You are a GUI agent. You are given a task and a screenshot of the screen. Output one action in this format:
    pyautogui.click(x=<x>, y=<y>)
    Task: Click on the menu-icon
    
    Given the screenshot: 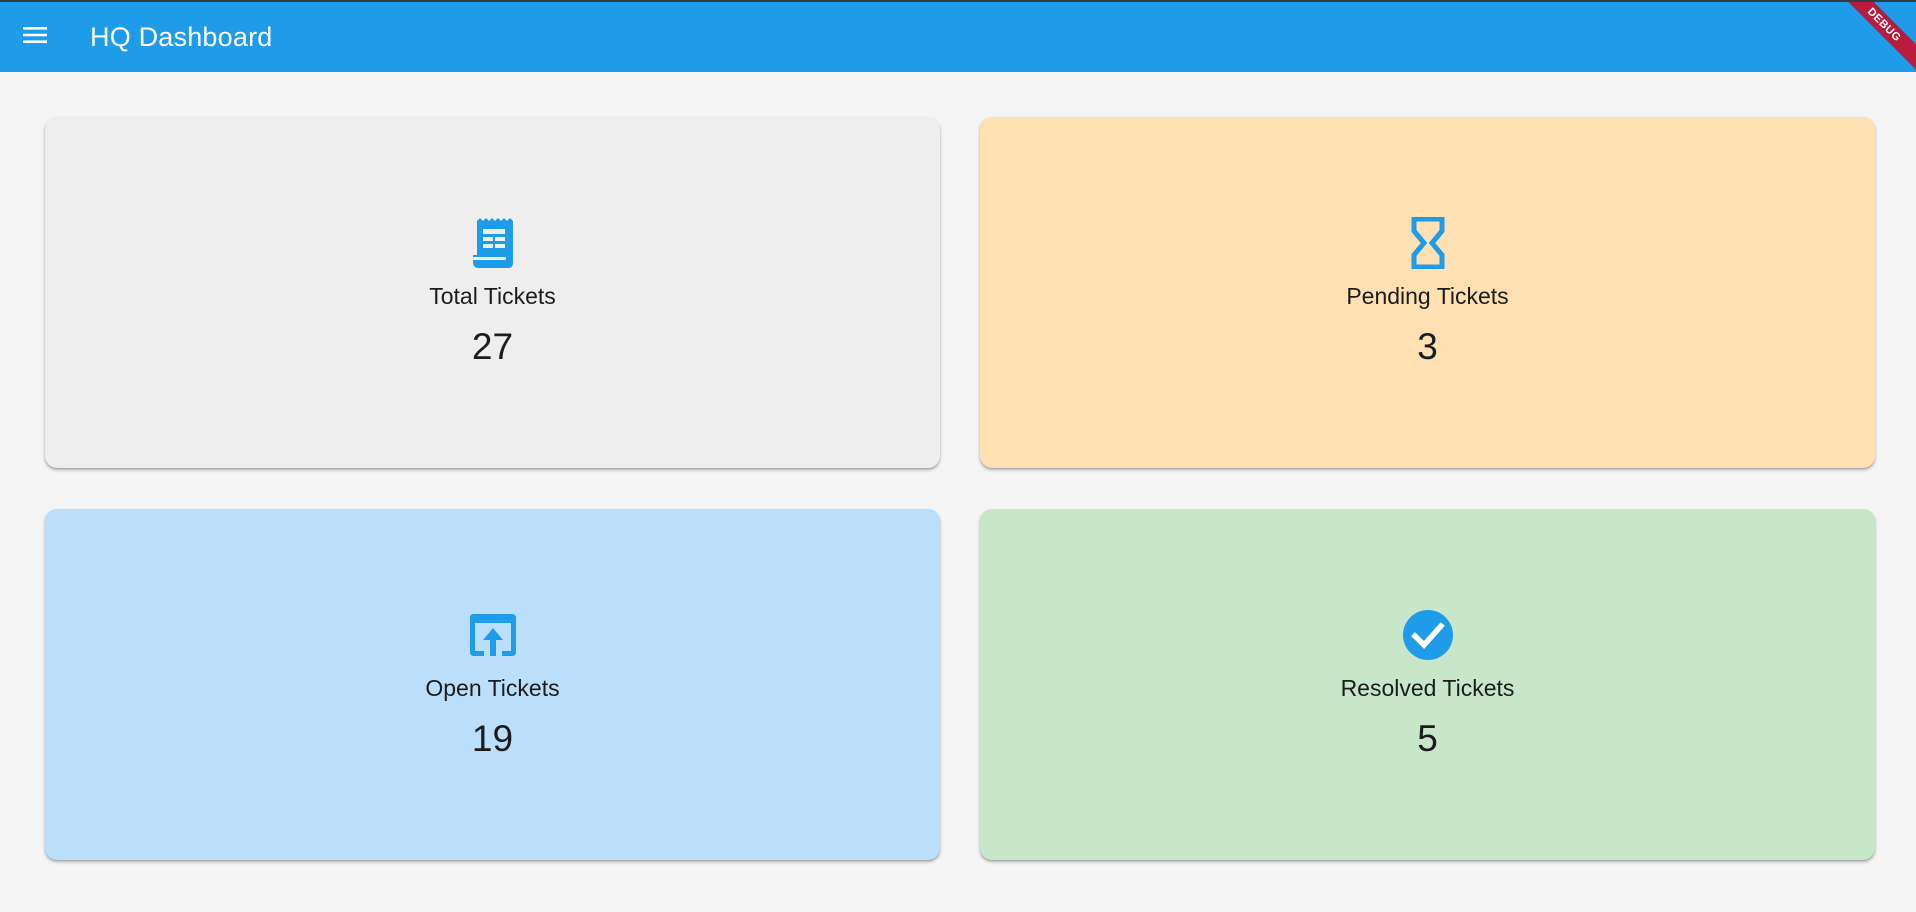 What is the action you would take?
    pyautogui.click(x=35, y=37)
    